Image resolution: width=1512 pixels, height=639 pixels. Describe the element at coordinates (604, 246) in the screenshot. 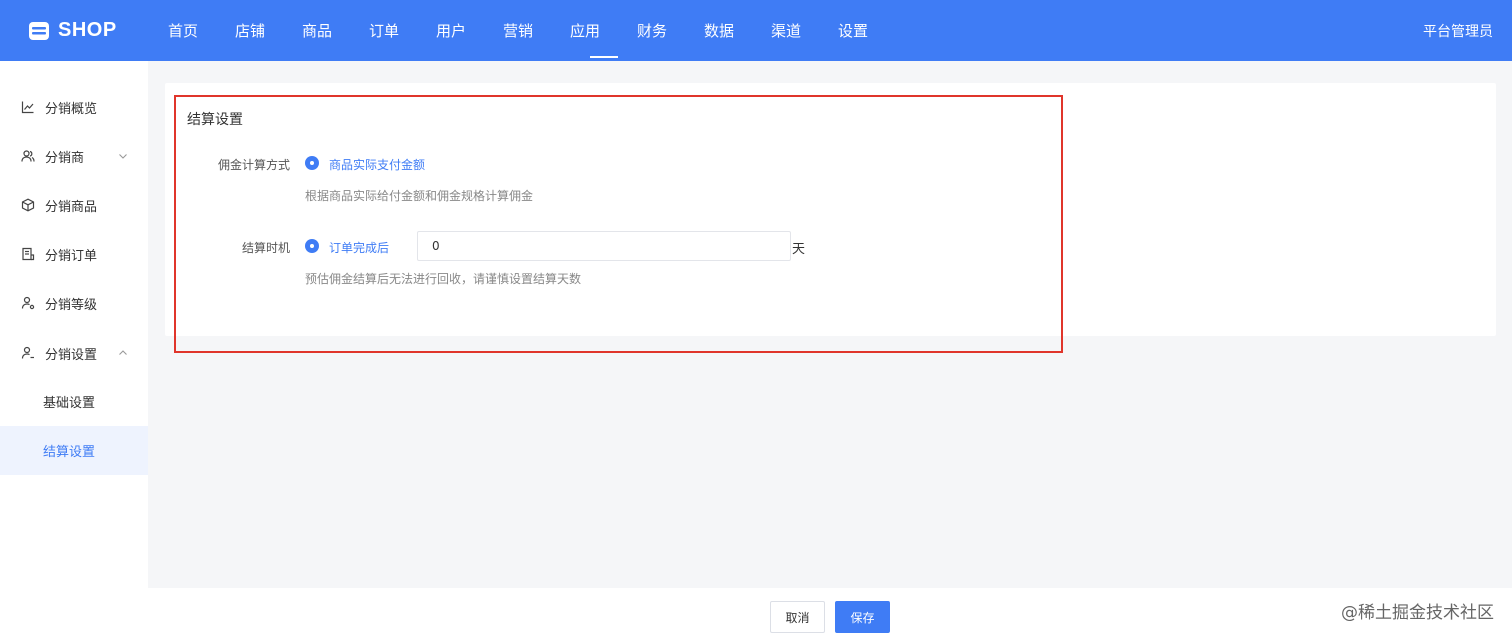

I see `settlement-days-input` at that location.